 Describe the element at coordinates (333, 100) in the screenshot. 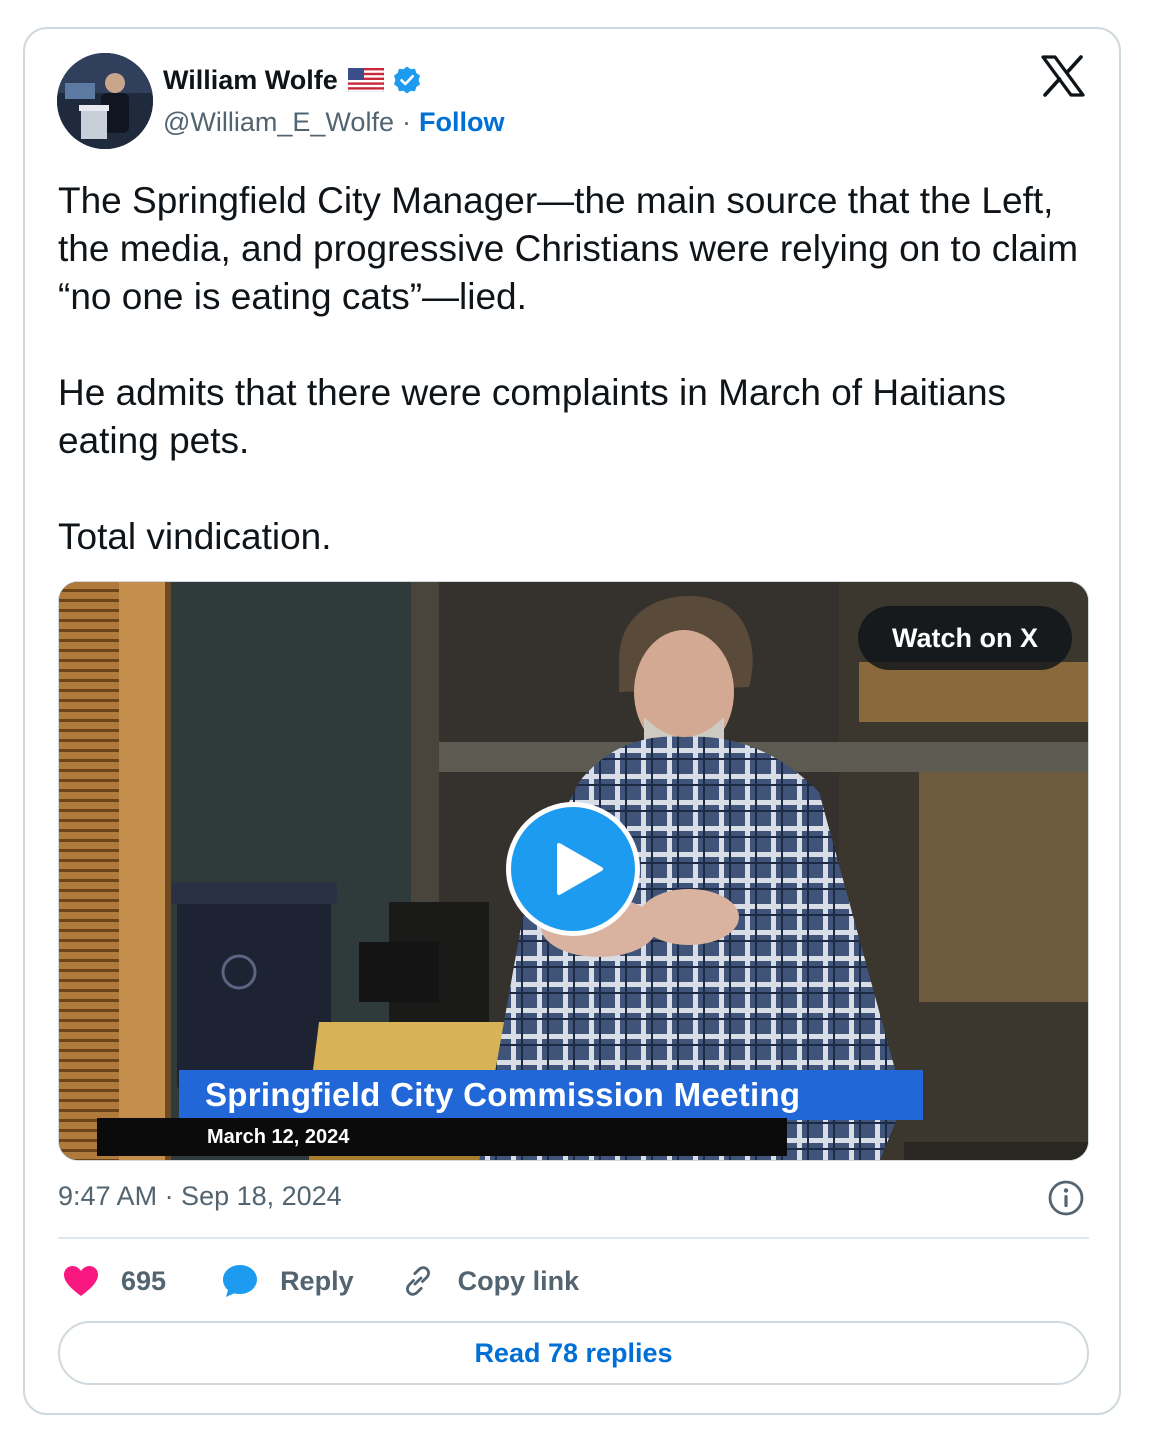

I see `author-block: William Wolfe @William_E_Wolfe · Follow` at that location.